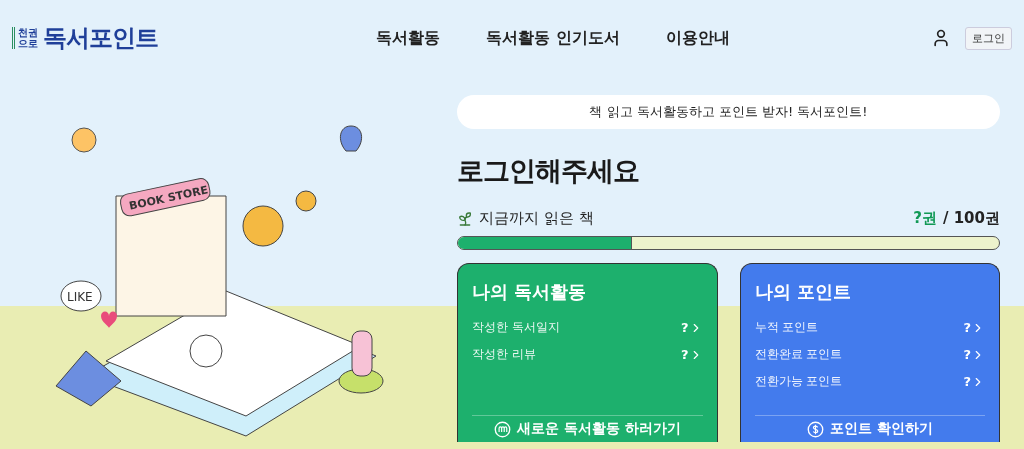 Image resolution: width=1024 pixels, height=449 pixels. What do you see at coordinates (26, 38) in the screenshot?
I see `logo-badge: 천권으로` at bounding box center [26, 38].